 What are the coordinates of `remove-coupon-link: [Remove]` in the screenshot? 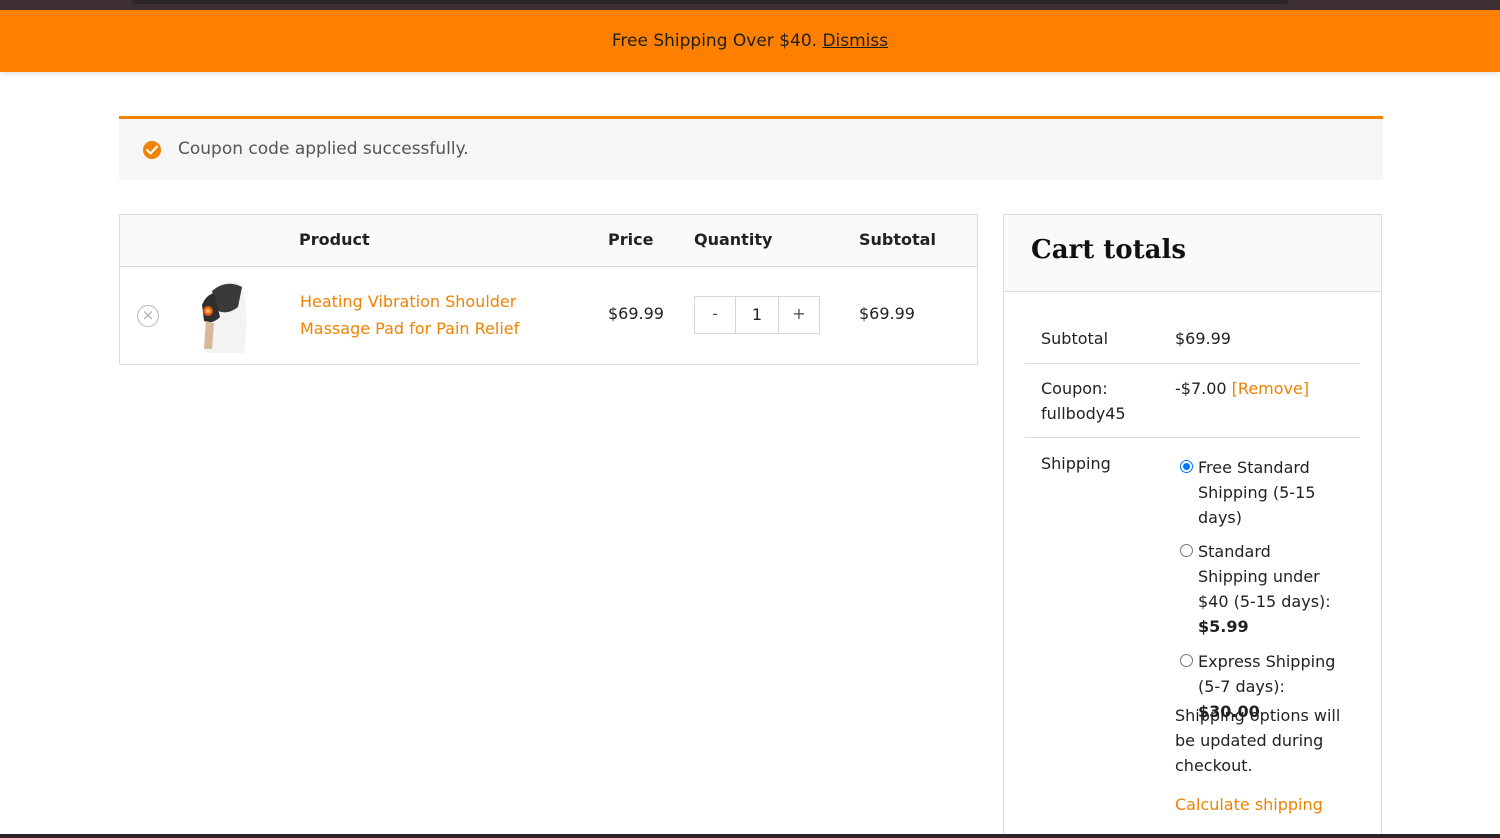 It's located at (1270, 388).